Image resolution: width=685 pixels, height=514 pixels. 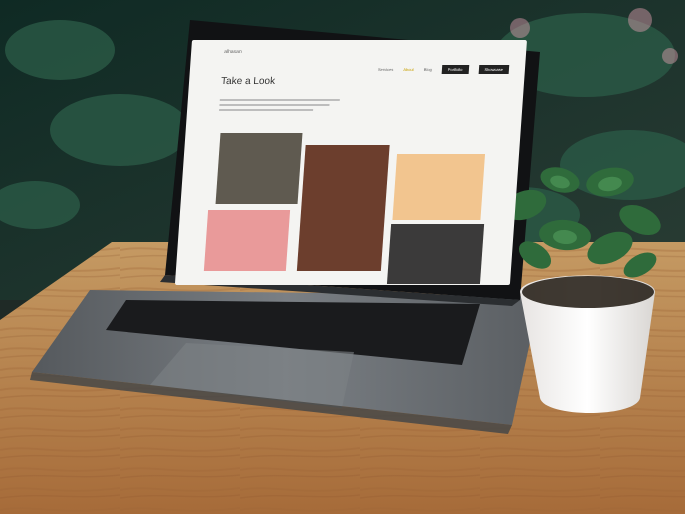 What do you see at coordinates (343, 208) in the screenshot?
I see `gallery-tile-window` at bounding box center [343, 208].